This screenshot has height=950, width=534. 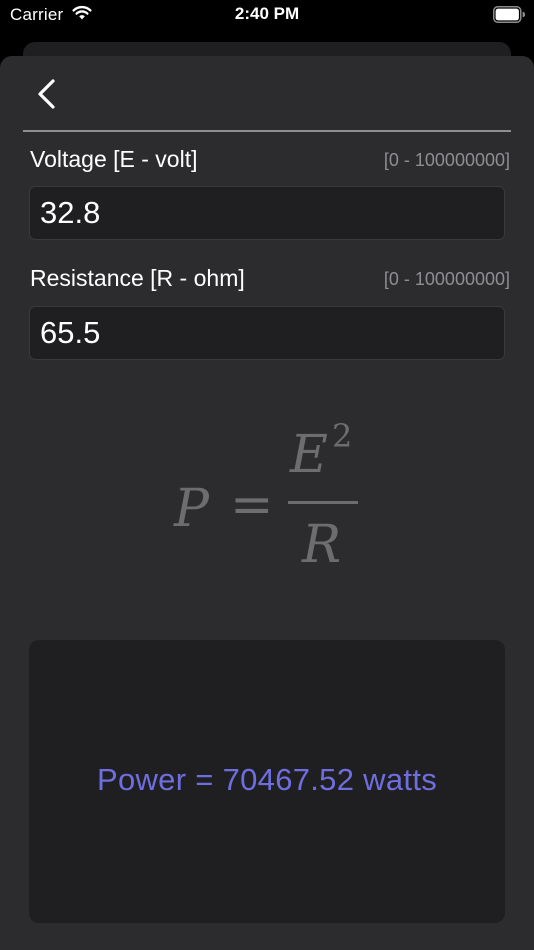 What do you see at coordinates (309, 455) in the screenshot?
I see `formula-numerator: E` at bounding box center [309, 455].